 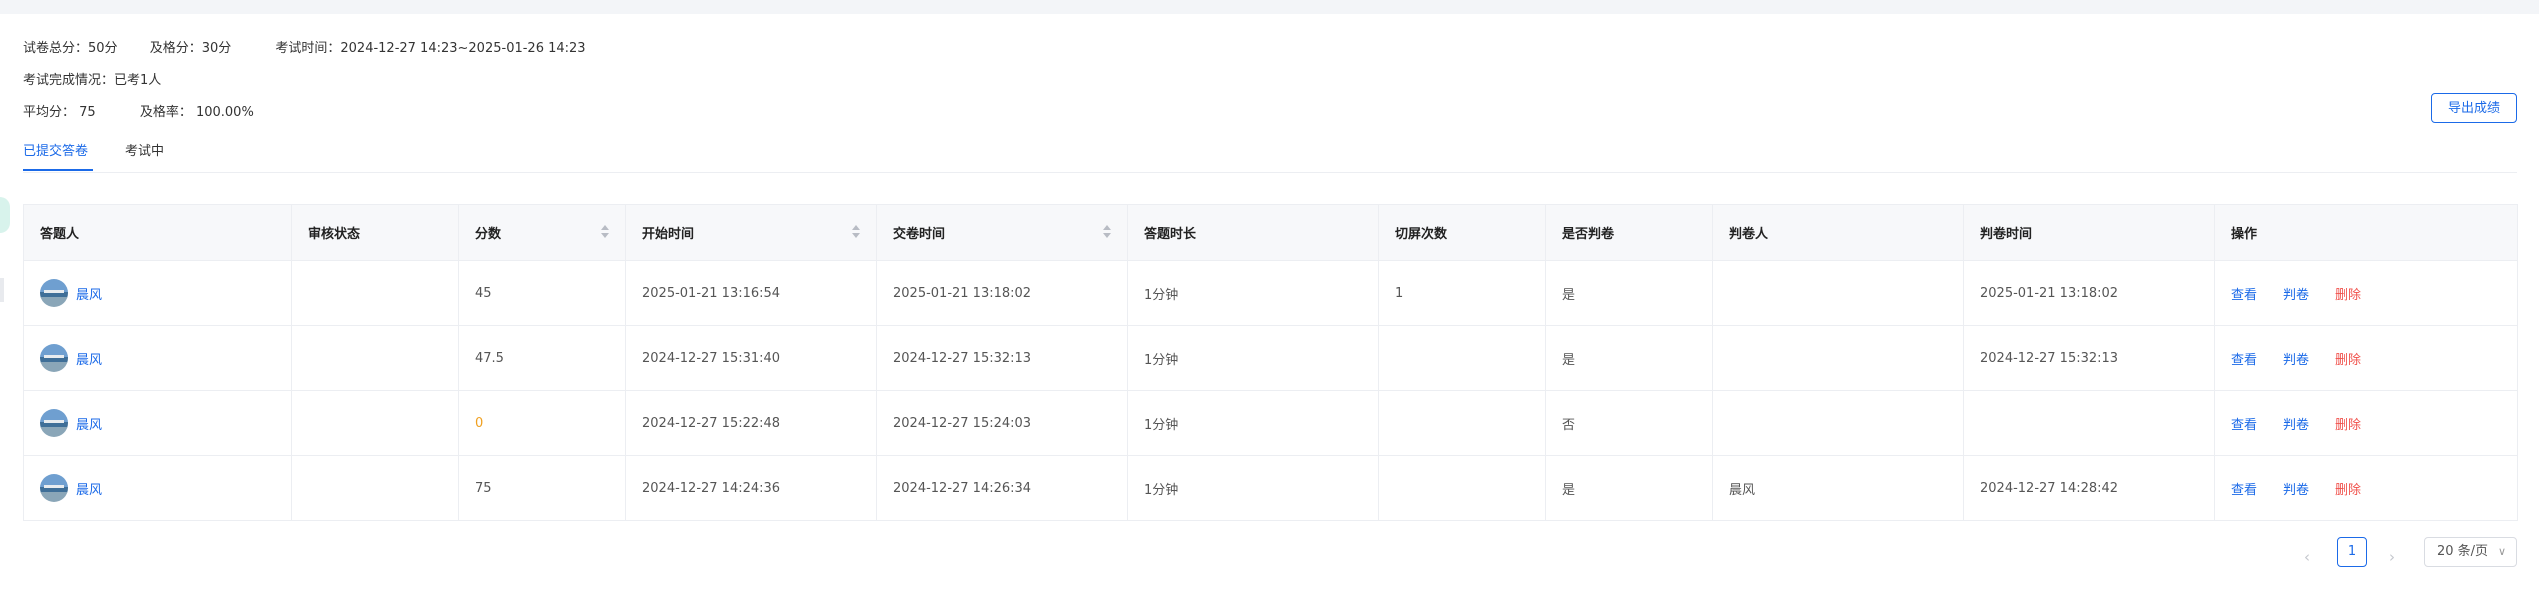 What do you see at coordinates (157, 232) in the screenshot?
I see `column-header: 答题人` at bounding box center [157, 232].